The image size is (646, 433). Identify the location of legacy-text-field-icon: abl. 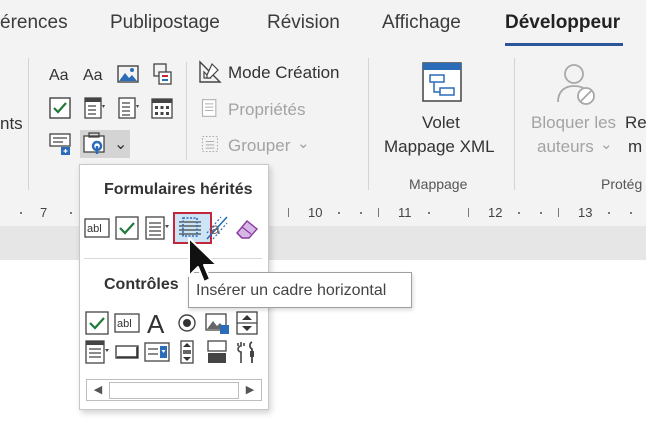
(97, 228).